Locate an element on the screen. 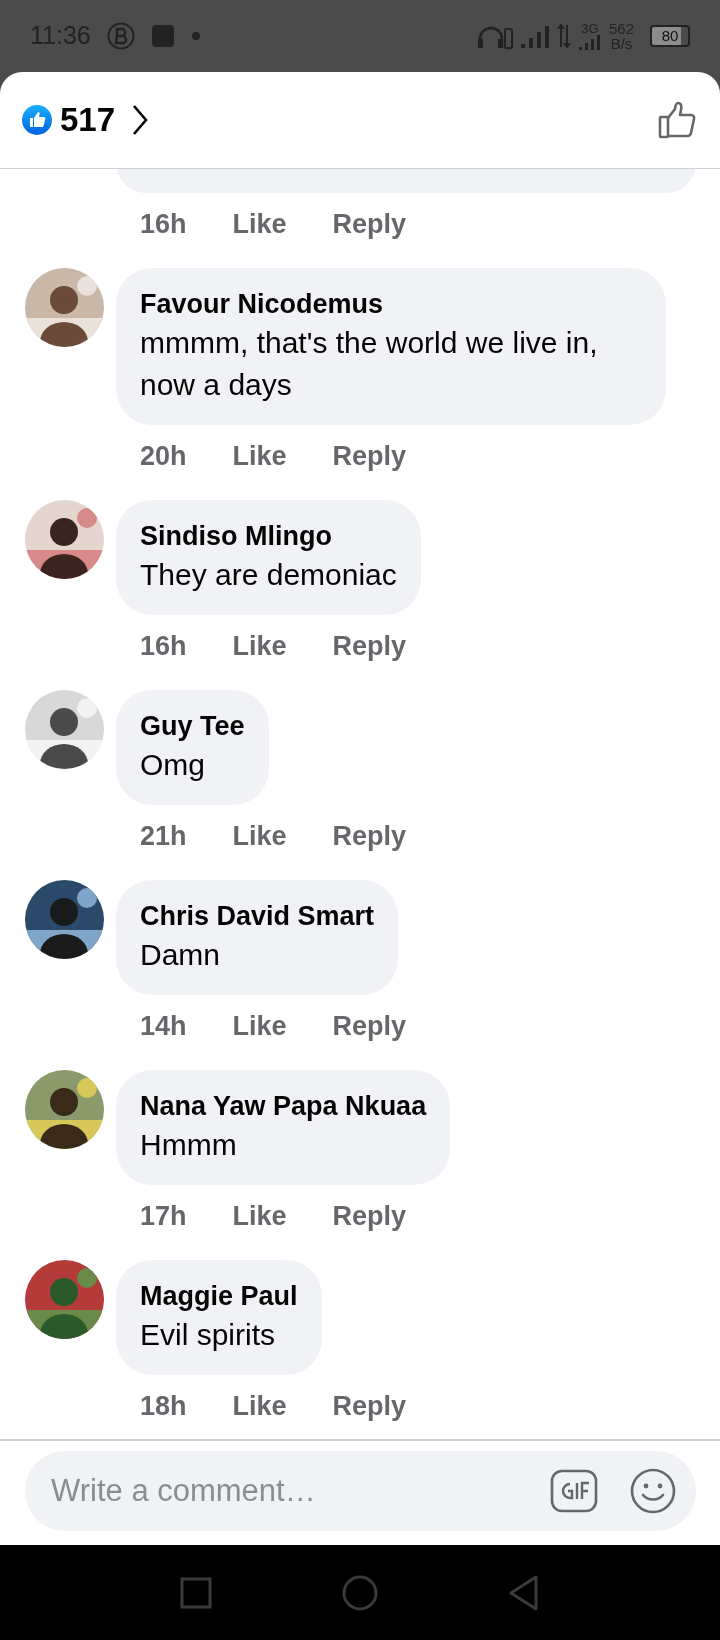 This screenshot has height=1640, width=720. dot-icon is located at coordinates (195, 36).